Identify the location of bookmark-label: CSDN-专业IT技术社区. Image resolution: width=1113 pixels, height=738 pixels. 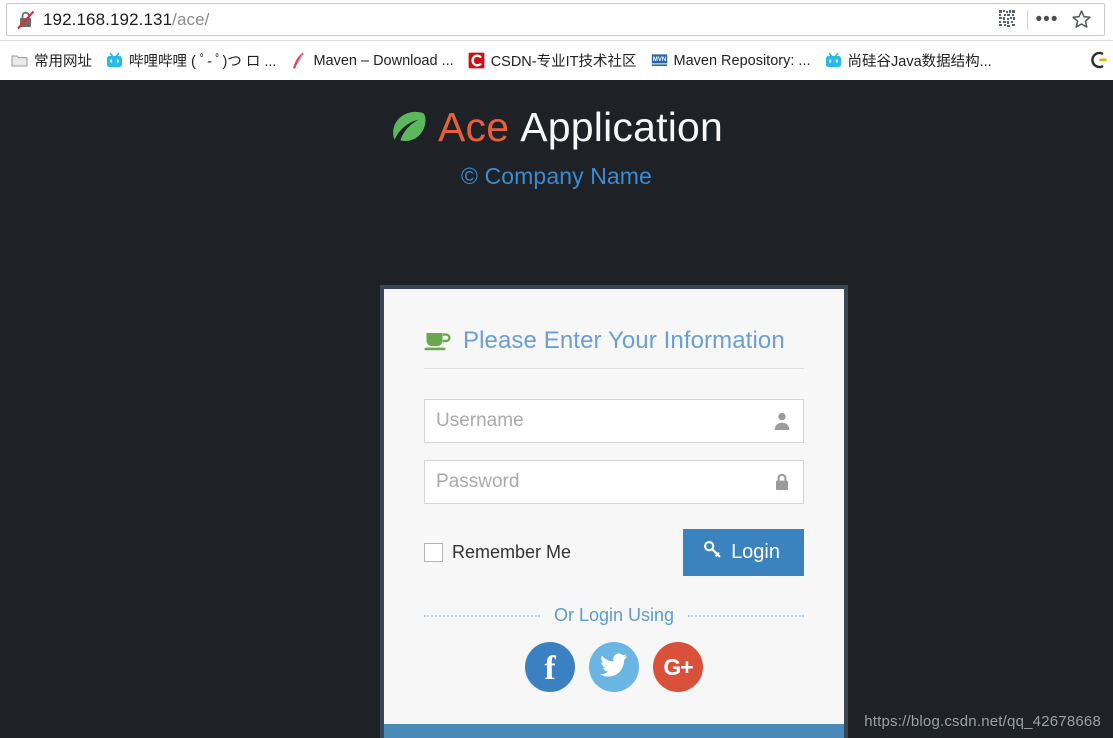
(563, 62).